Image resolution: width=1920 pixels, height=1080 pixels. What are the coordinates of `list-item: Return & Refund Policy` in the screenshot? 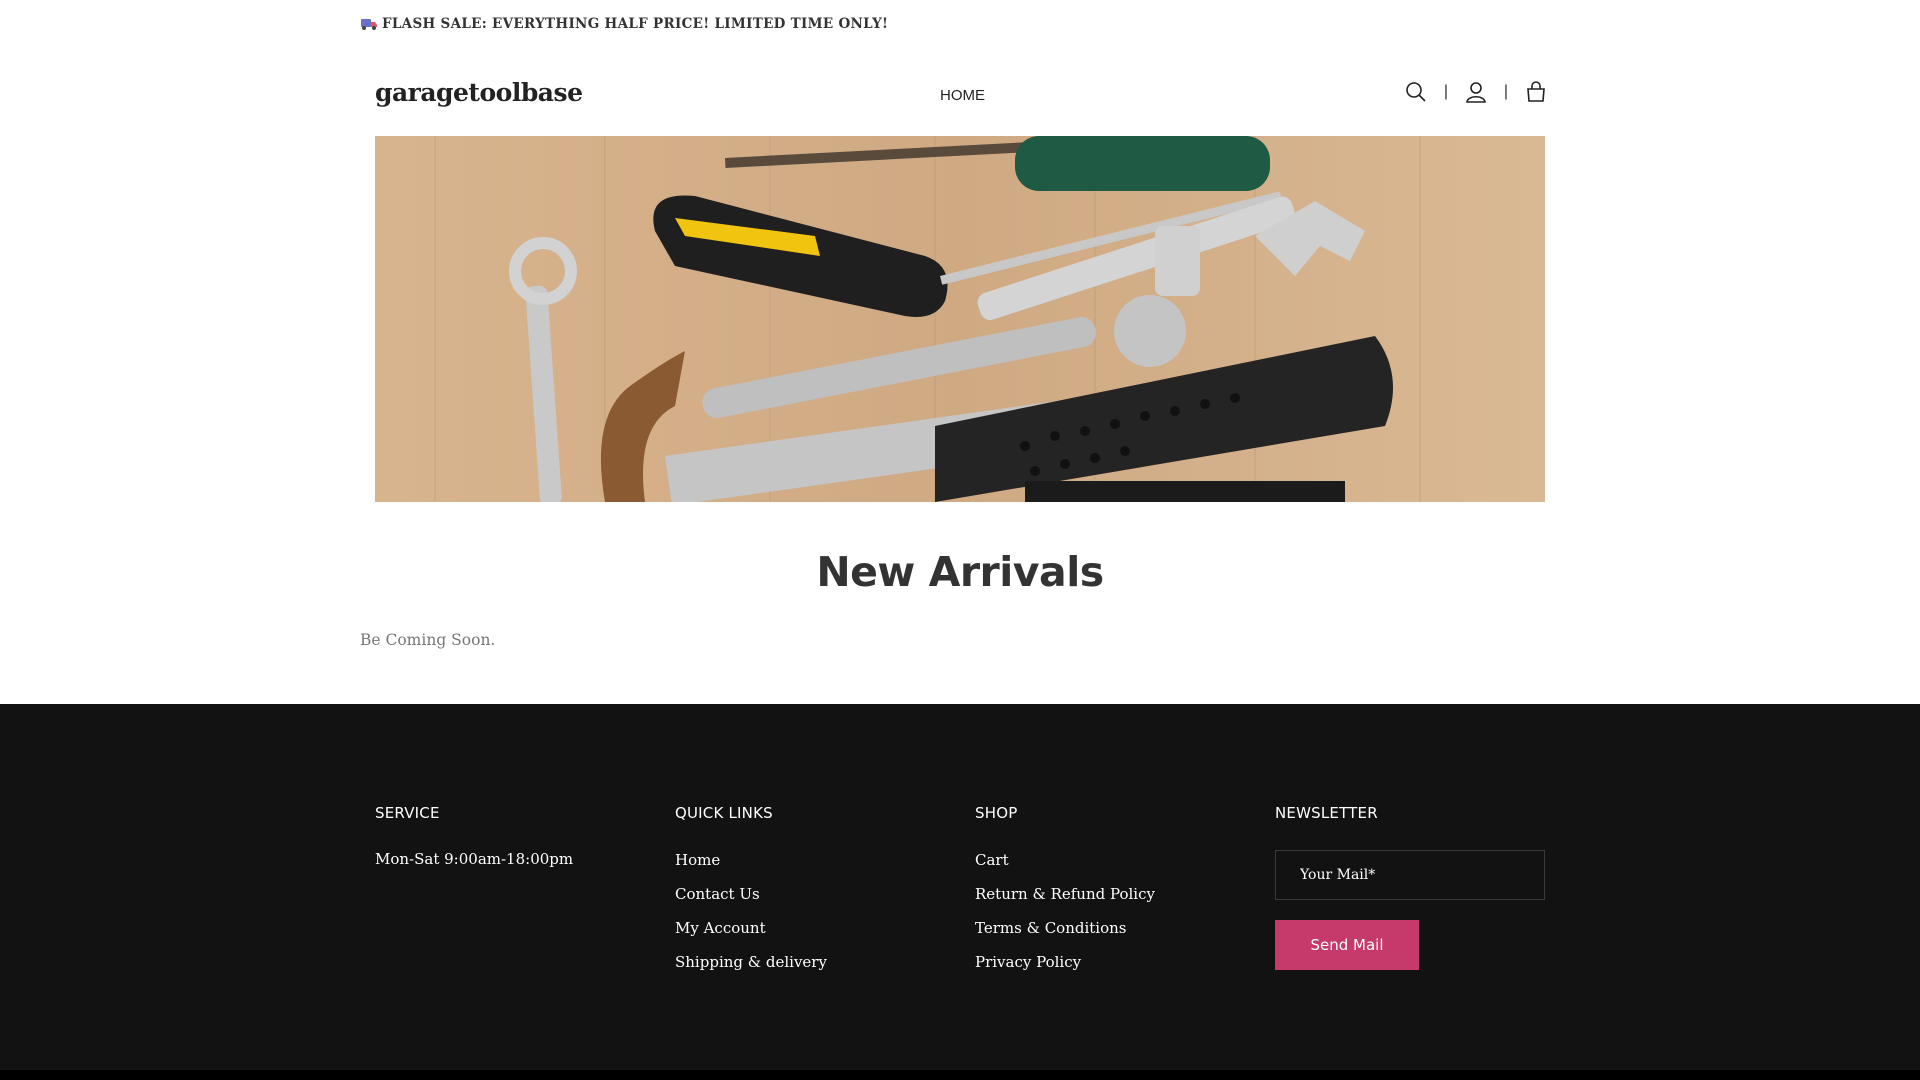 It's located at (1065, 894).